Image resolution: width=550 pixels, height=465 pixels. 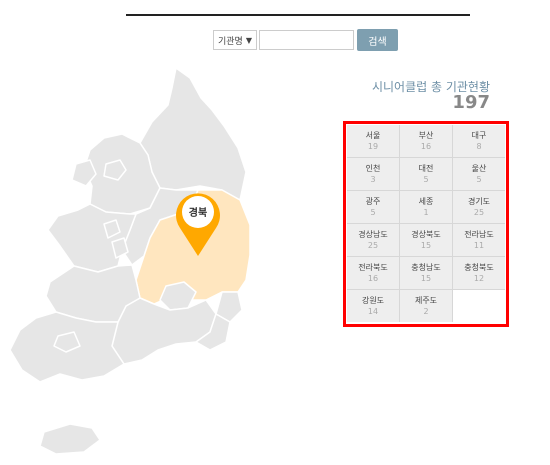 What do you see at coordinates (479, 168) in the screenshot?
I see `region-name: 울산` at bounding box center [479, 168].